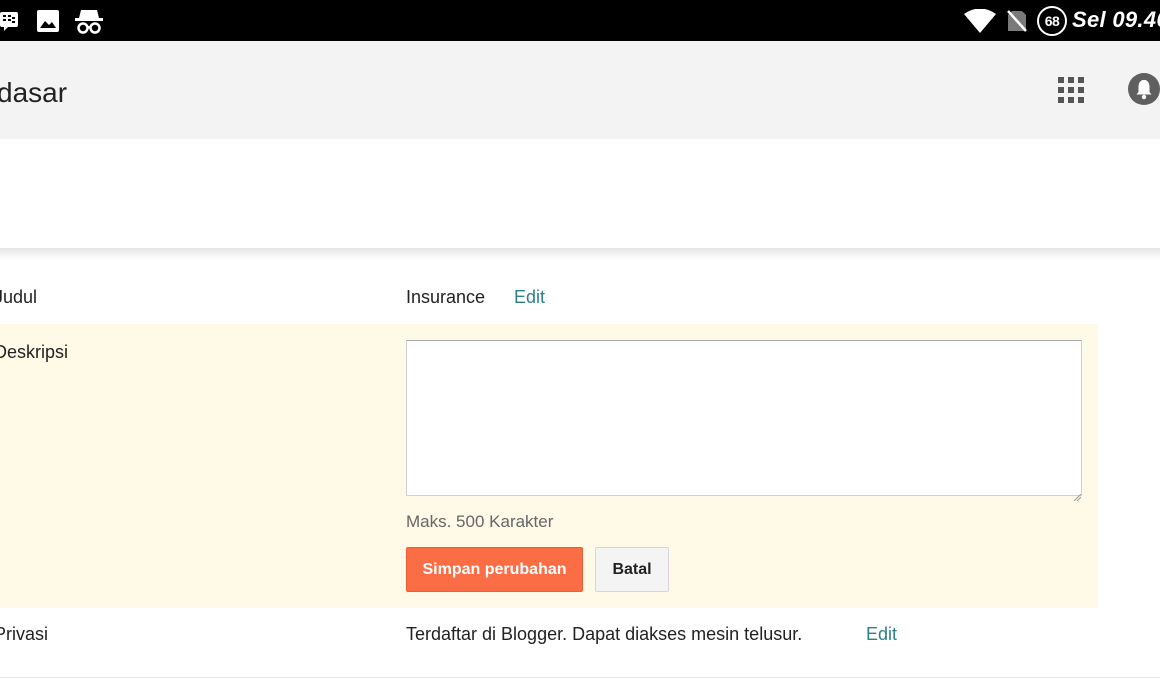 The height and width of the screenshot is (680, 1160). Describe the element at coordinates (580, 20) in the screenshot. I see `status-bar: 68 Sel 09.46` at that location.